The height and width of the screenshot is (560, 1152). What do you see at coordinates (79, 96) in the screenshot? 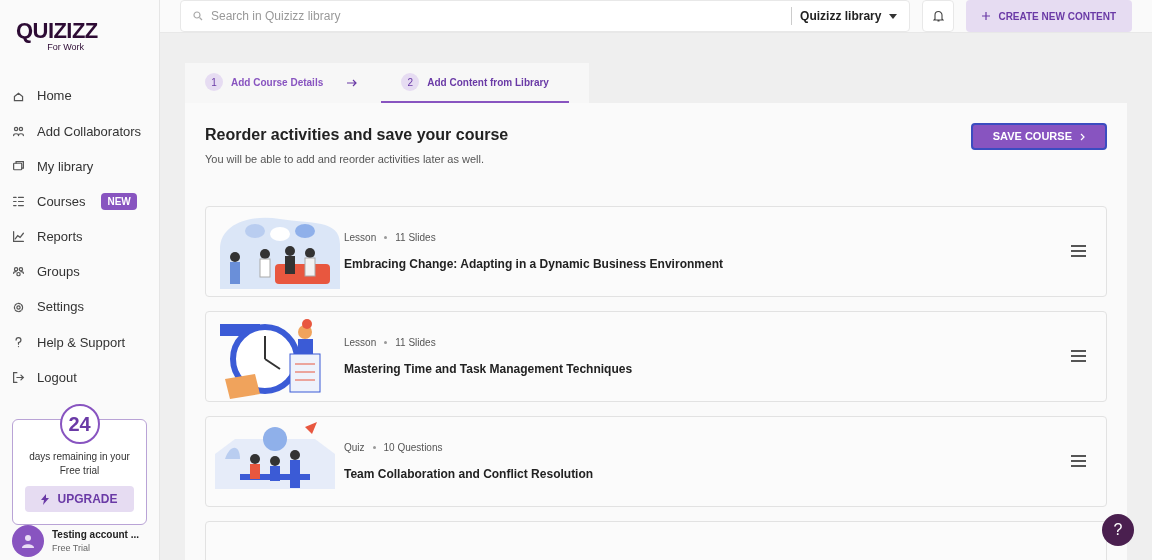
I see `sidebar-item: Home` at bounding box center [79, 96].